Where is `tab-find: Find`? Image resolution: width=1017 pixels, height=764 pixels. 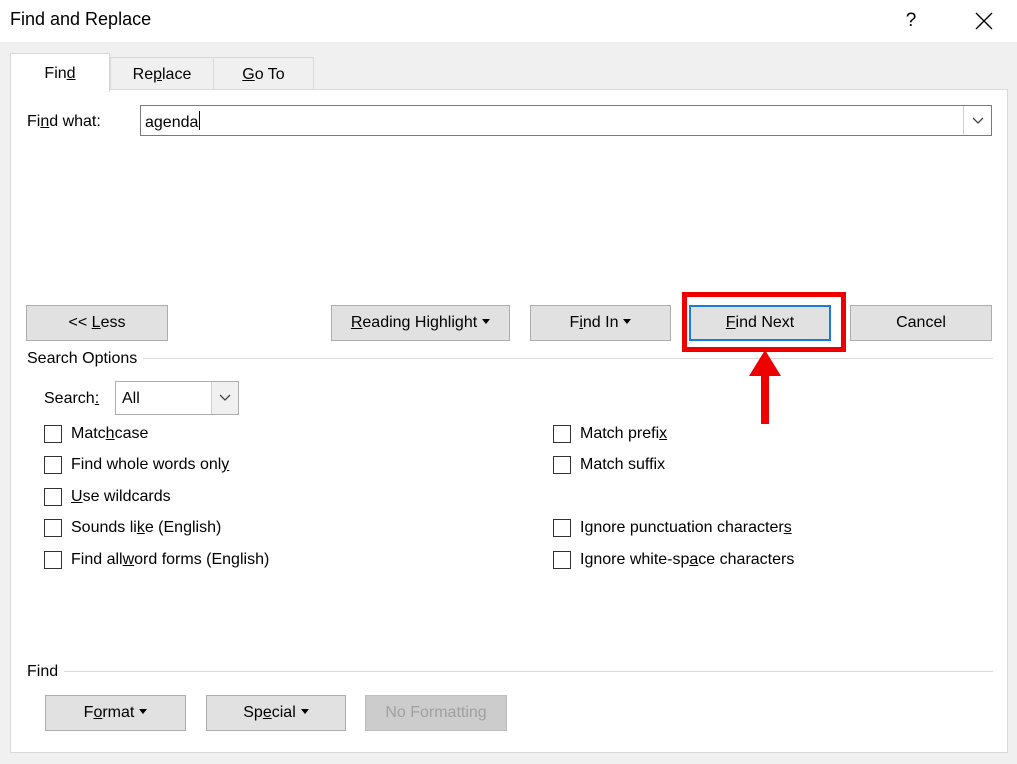
tab-find: Find is located at coordinates (60, 72).